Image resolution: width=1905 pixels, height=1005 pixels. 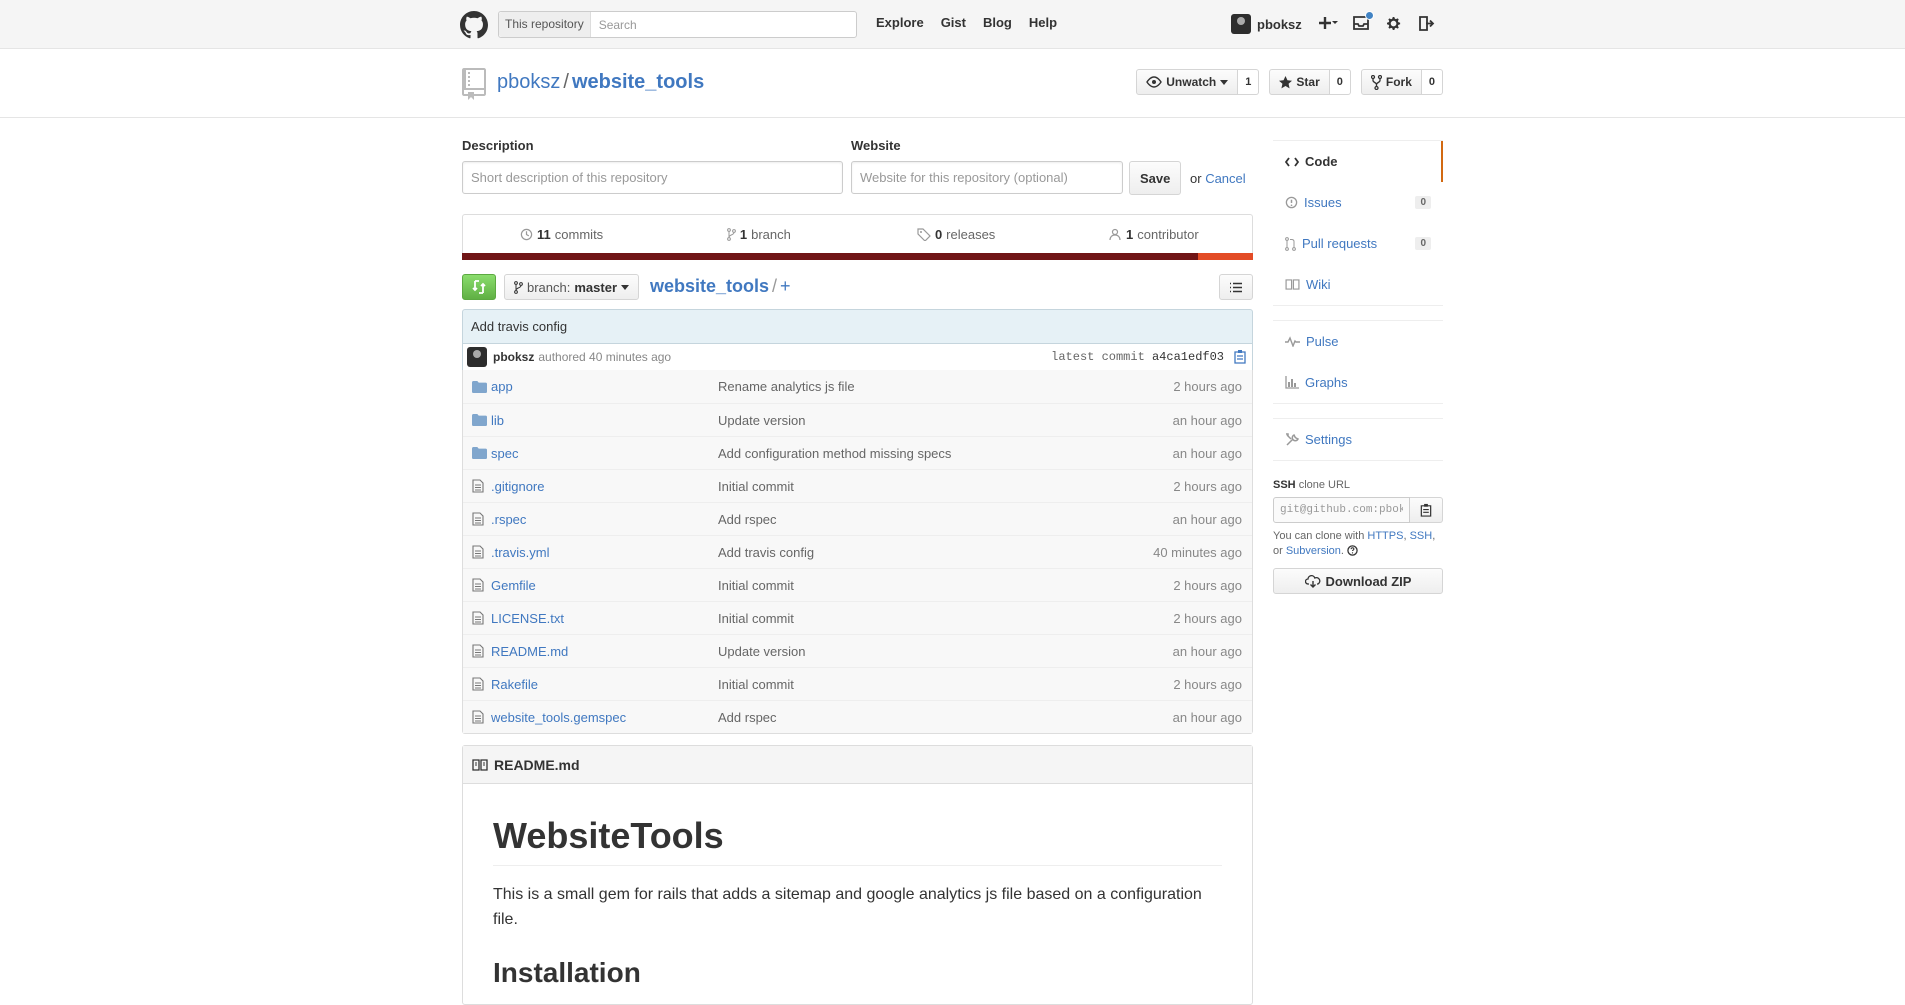 What do you see at coordinates (520, 552) in the screenshot?
I see `file-name-link: .travis.yml` at bounding box center [520, 552].